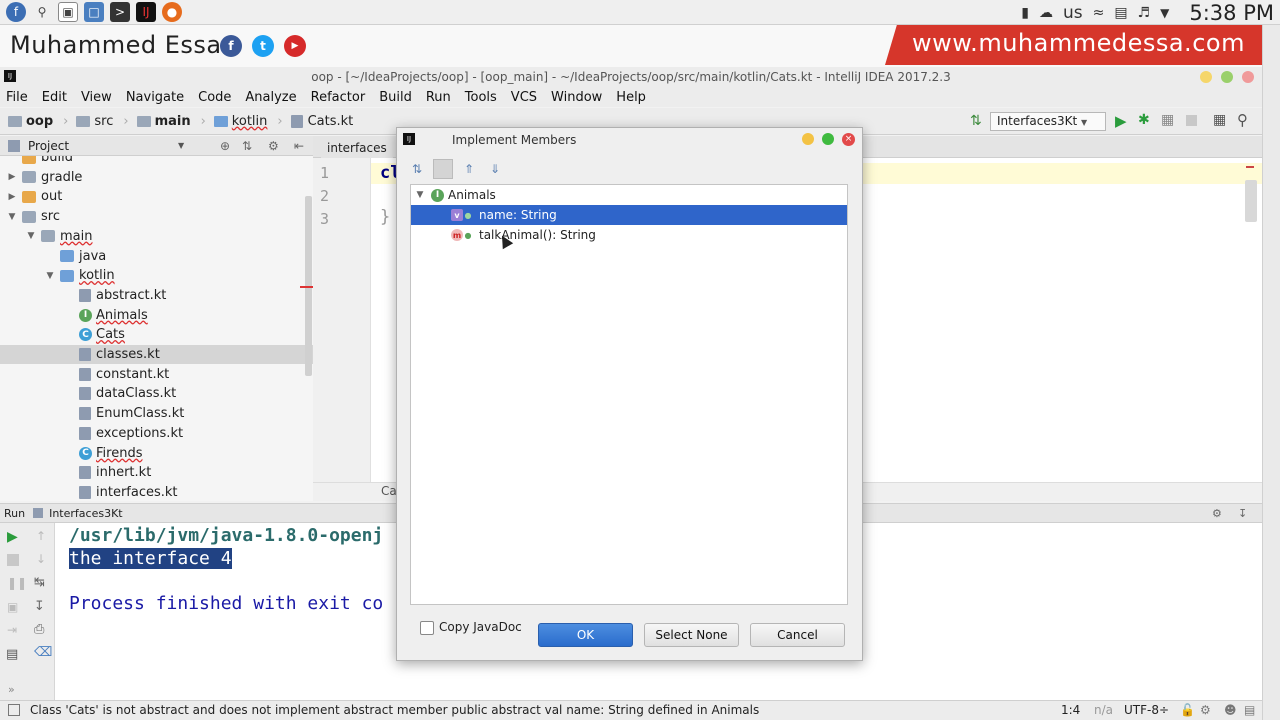 The width and height of the screenshot is (1280, 720). Describe the element at coordinates (156, 374) in the screenshot. I see `tree-item: constant.kt` at that location.